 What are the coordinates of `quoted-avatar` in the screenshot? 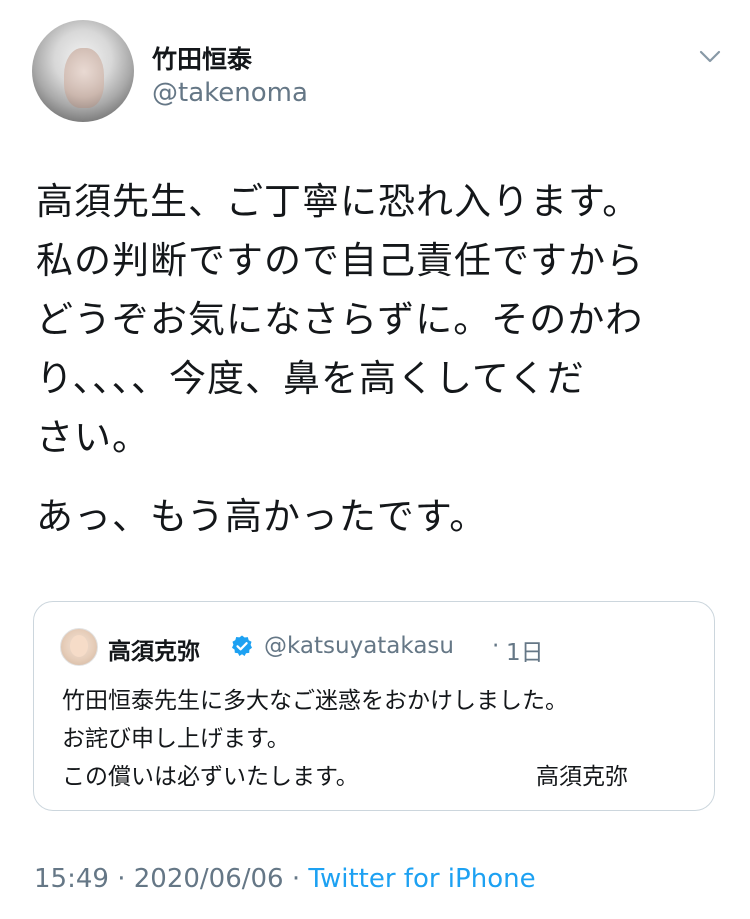 It's located at (79, 647).